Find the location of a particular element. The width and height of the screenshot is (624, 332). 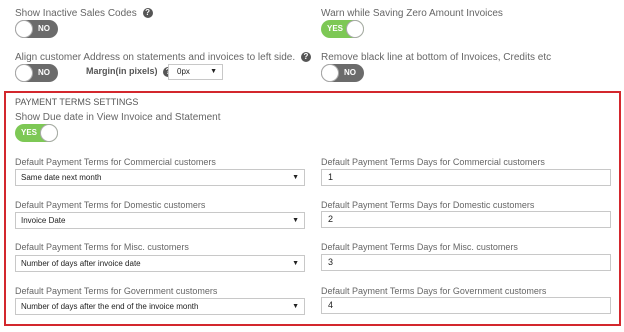

warn-zero-amount-label: Warn while Saving Zero Amount Invoices is located at coordinates (412, 13).